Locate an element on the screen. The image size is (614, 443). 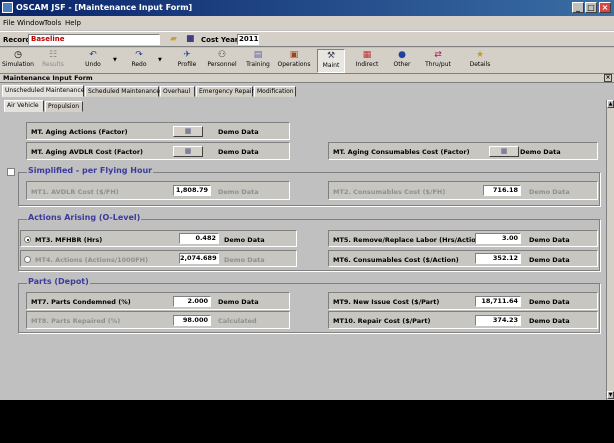
throughput-button: ⇄ Thru/put is located at coordinates (438, 61).